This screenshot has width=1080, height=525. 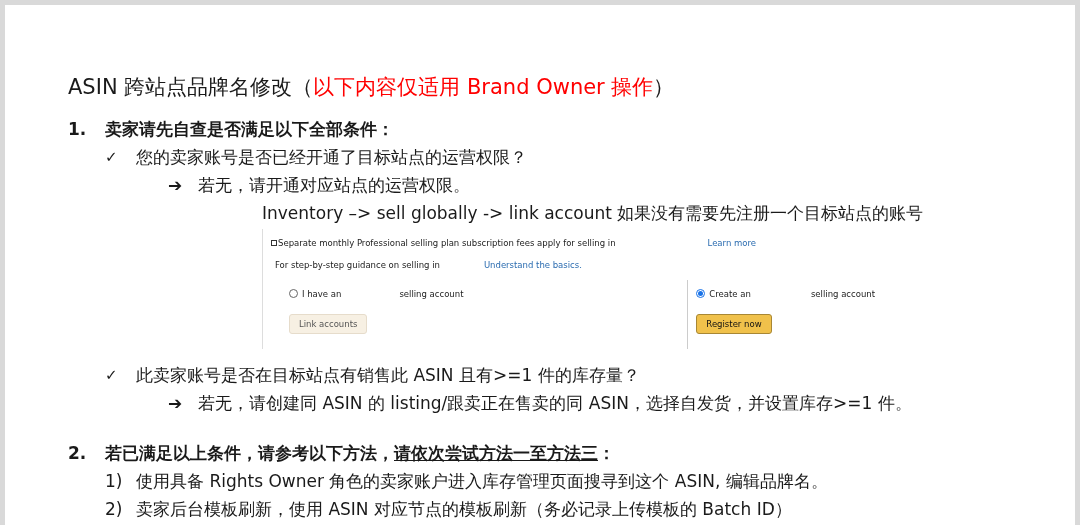 I want to click on checkbox-icon, so click(x=274, y=243).